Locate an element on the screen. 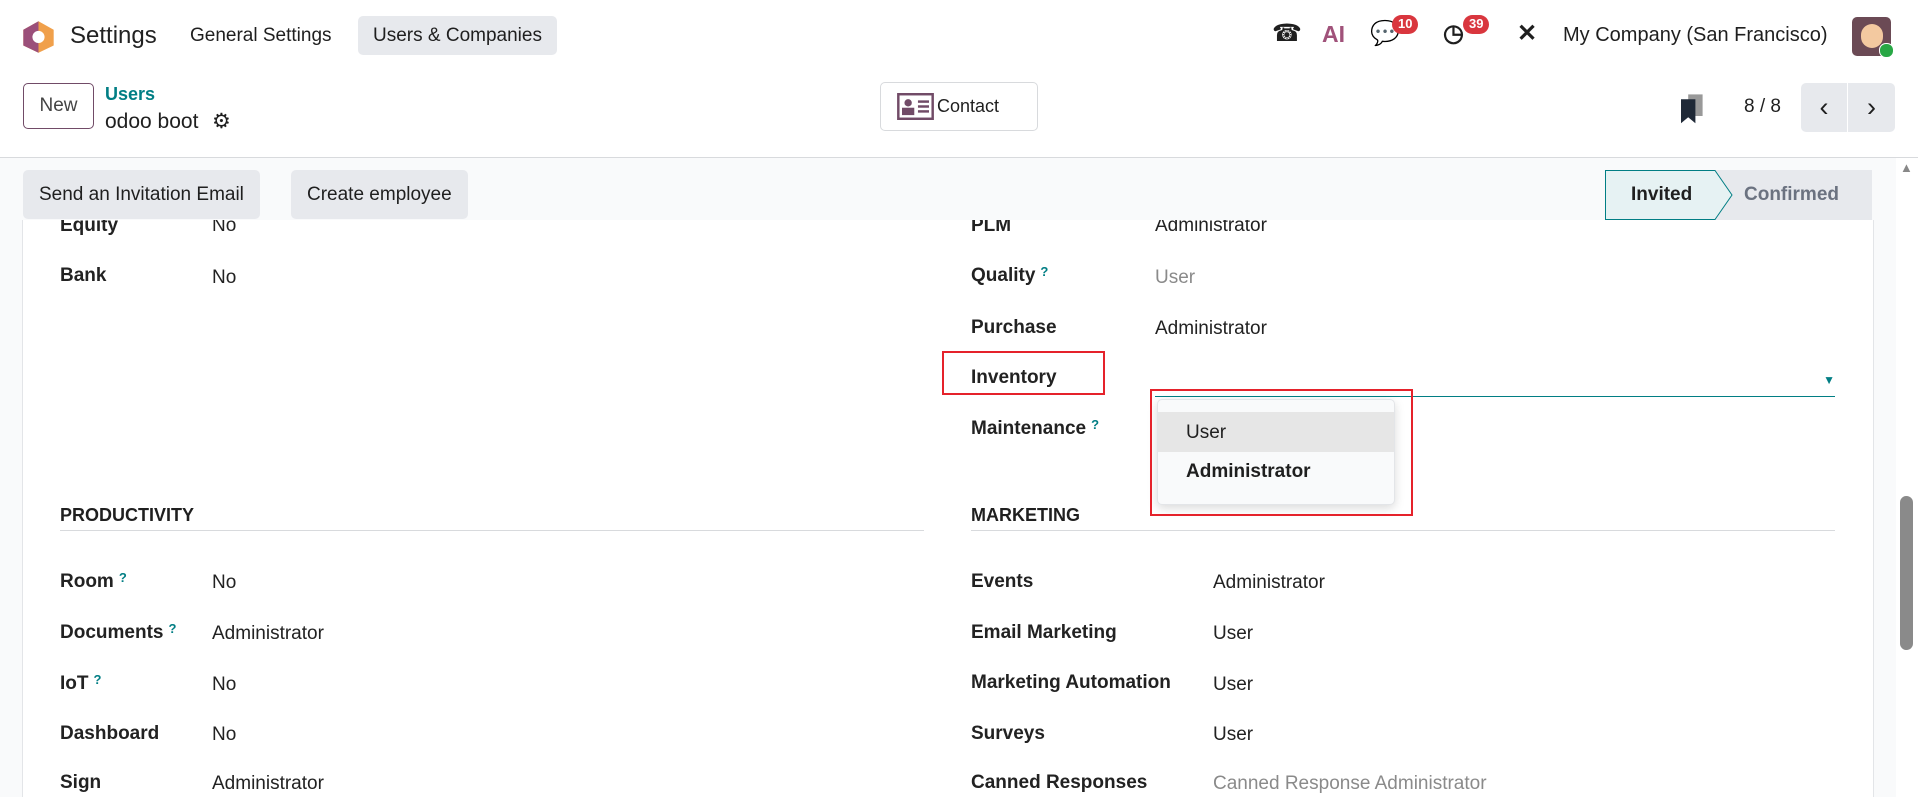  phone-icon: ☎ is located at coordinates (1287, 34).